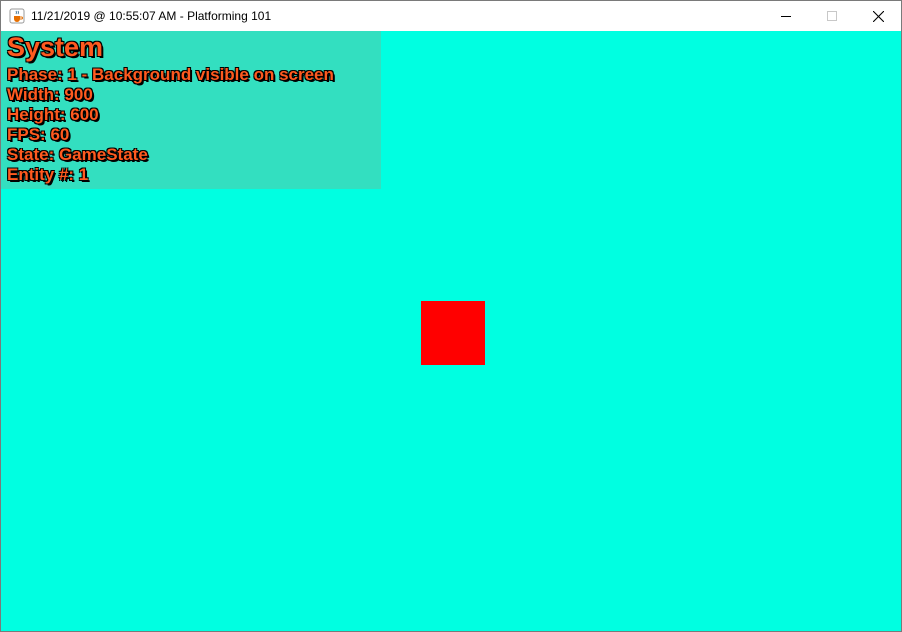 This screenshot has width=902, height=632. I want to click on player-entity, so click(453, 333).